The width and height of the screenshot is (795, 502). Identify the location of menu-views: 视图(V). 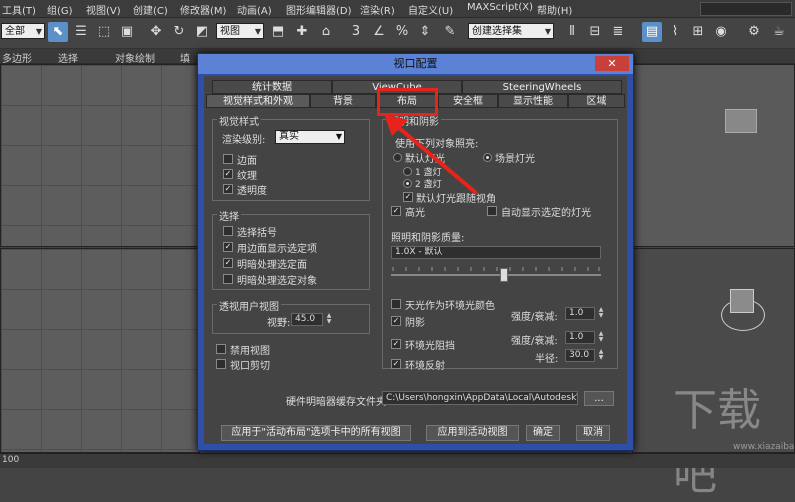
(103, 9).